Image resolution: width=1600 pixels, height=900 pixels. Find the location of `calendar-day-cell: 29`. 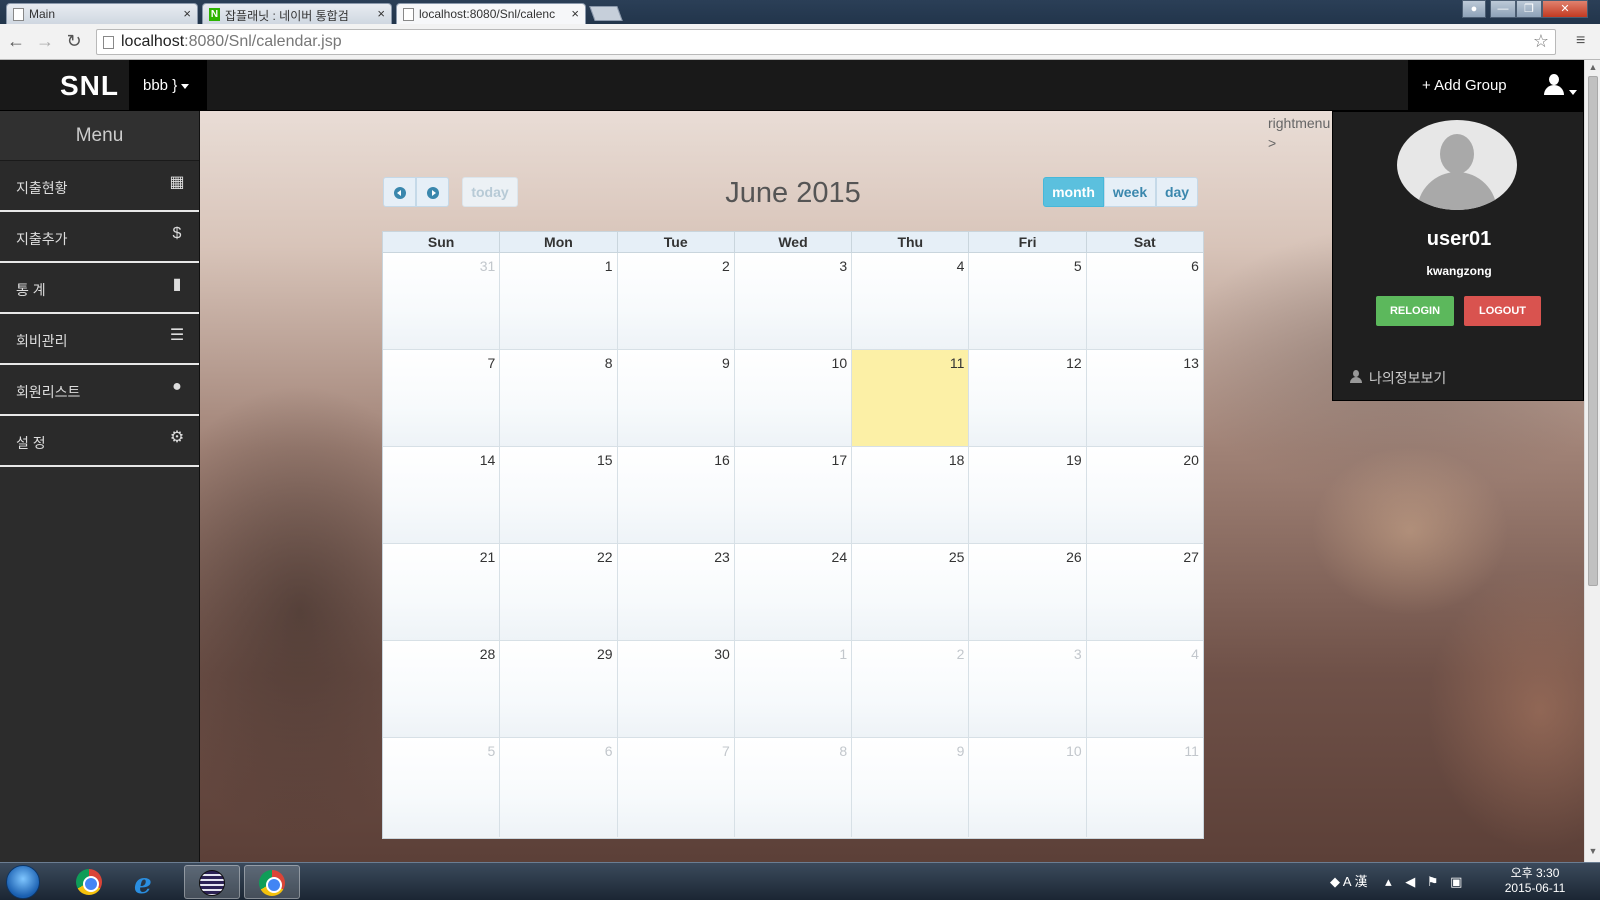

calendar-day-cell: 29 is located at coordinates (559, 689).